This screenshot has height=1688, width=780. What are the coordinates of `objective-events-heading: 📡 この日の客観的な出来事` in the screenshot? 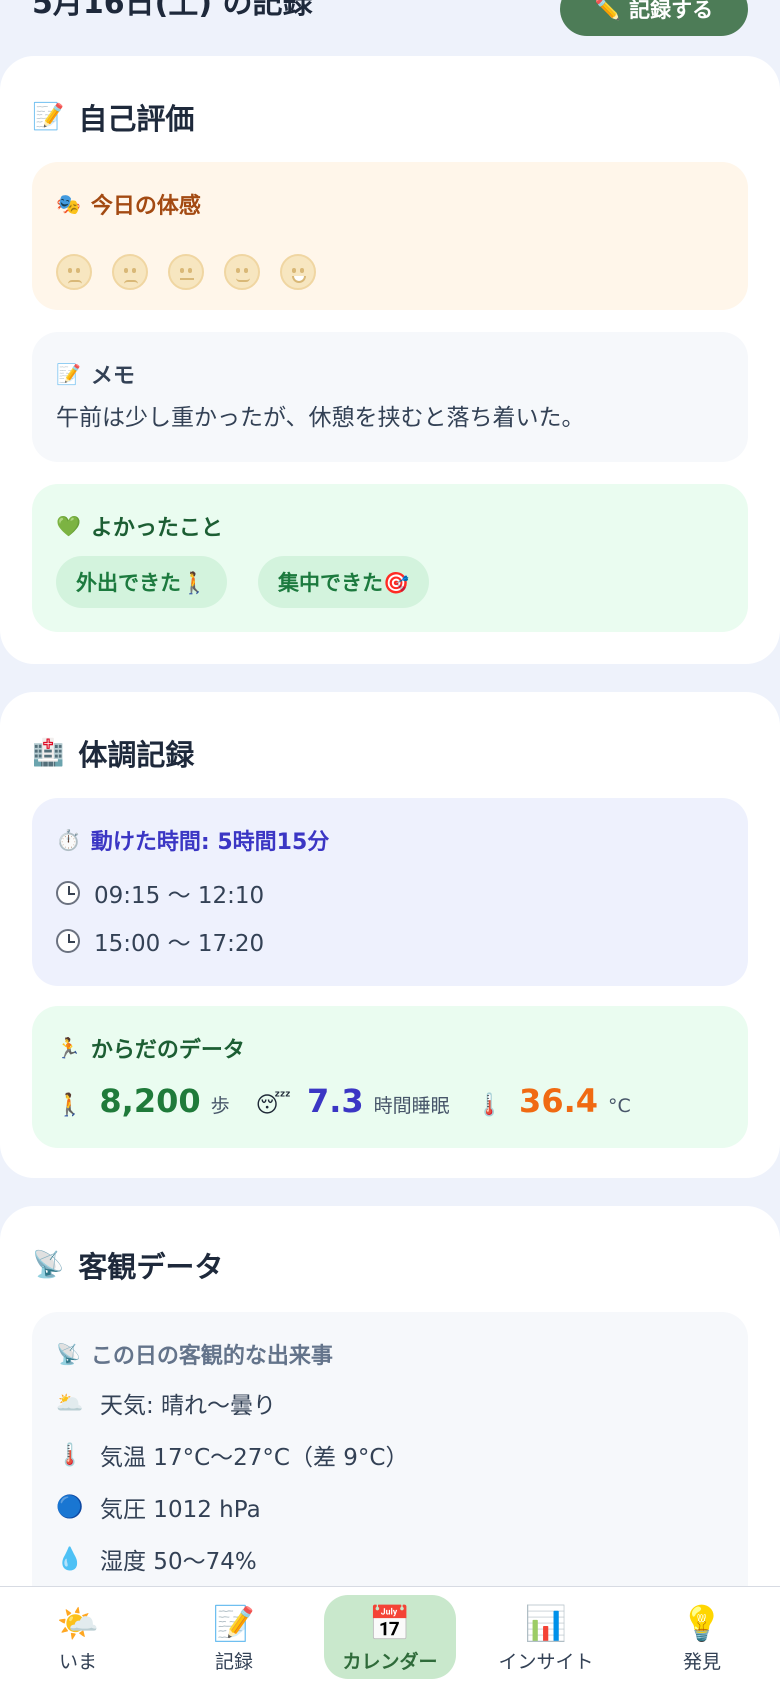 It's located at (194, 1354).